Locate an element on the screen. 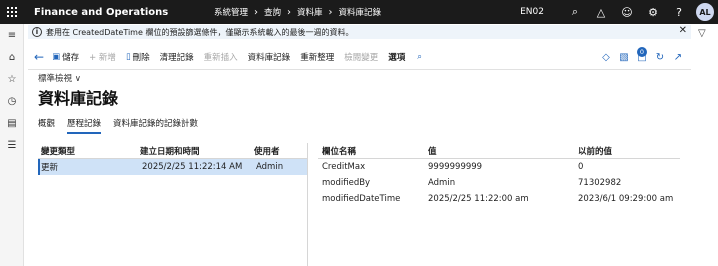  save-icon: ▣ is located at coordinates (56, 56).